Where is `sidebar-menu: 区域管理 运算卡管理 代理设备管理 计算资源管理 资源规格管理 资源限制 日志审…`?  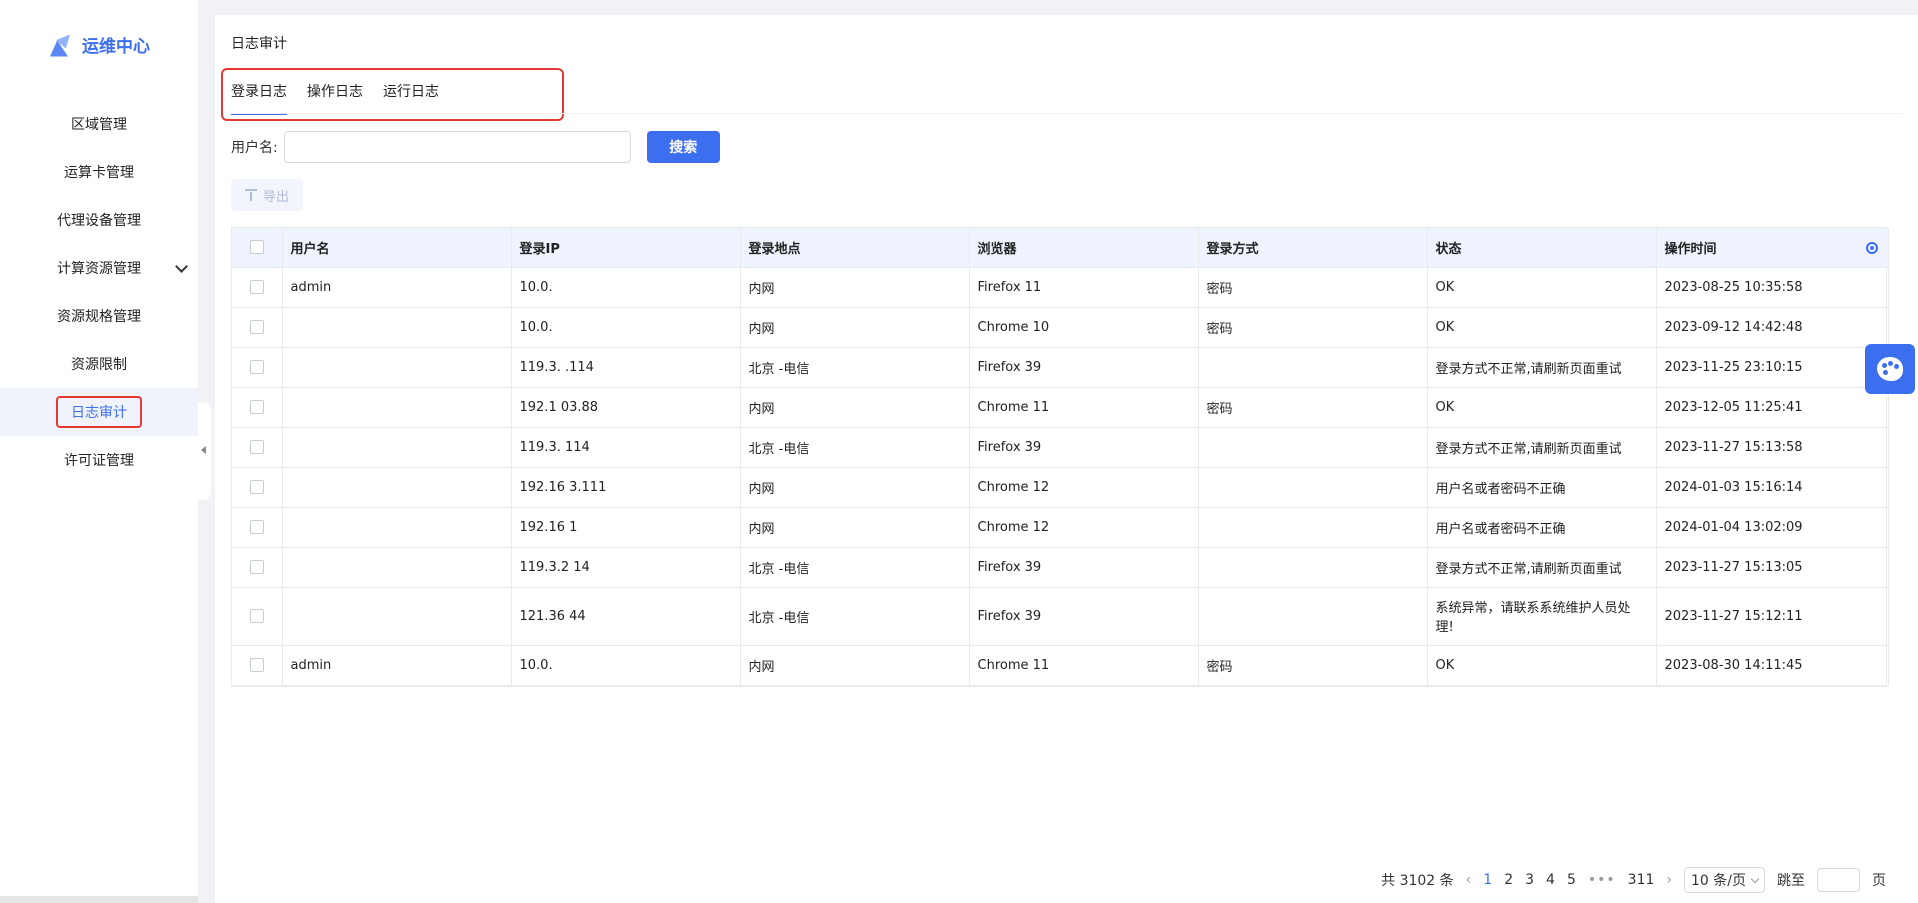
sidebar-menu: 区域管理 运算卡管理 代理设备管理 计算资源管理 资源规格管理 资源限制 日志审… is located at coordinates (99, 292).